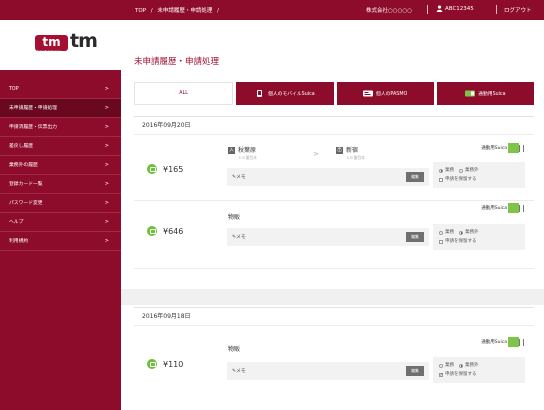  I want to click on logout-link: ログアウト, so click(518, 10).